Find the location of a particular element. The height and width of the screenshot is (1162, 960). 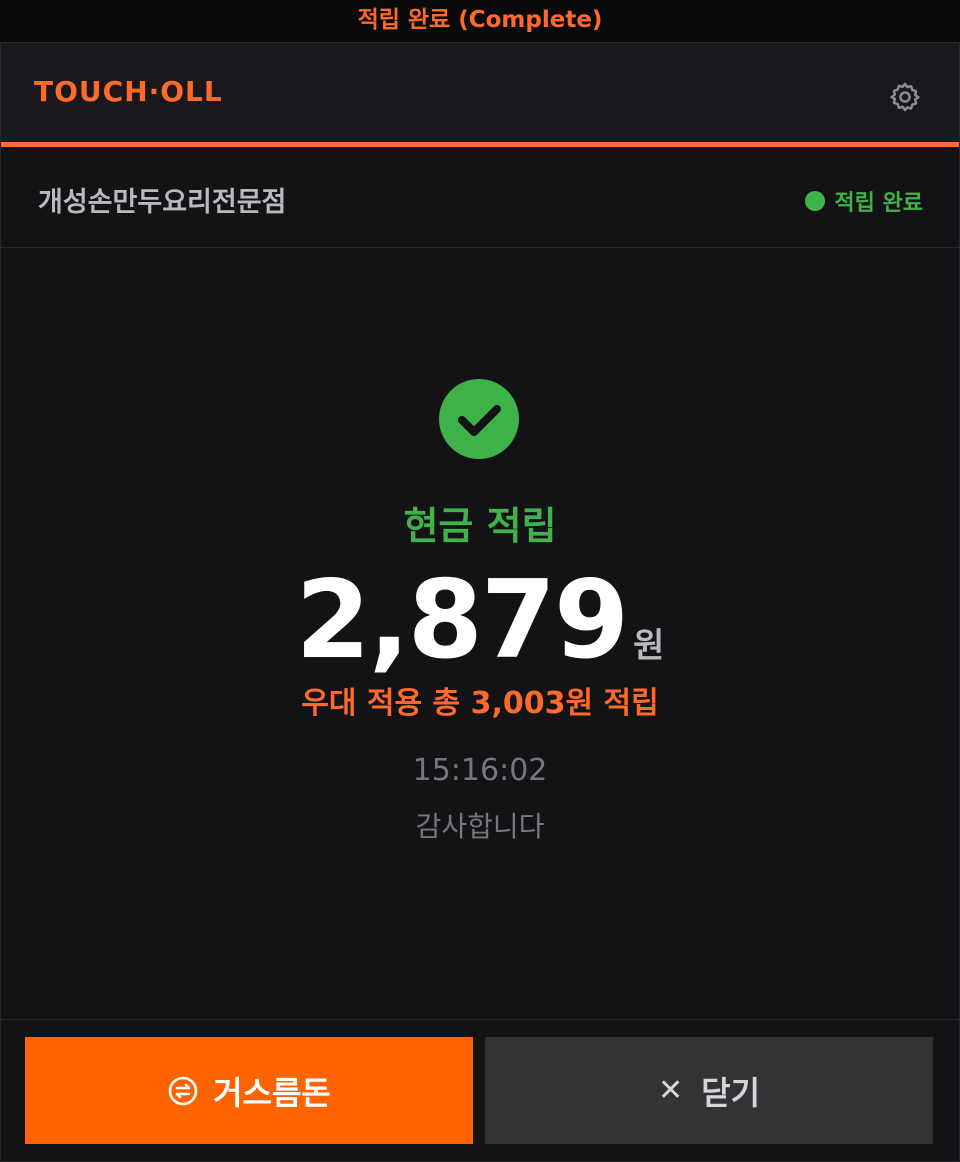

change-button: 거스름돈 is located at coordinates (249, 1090).